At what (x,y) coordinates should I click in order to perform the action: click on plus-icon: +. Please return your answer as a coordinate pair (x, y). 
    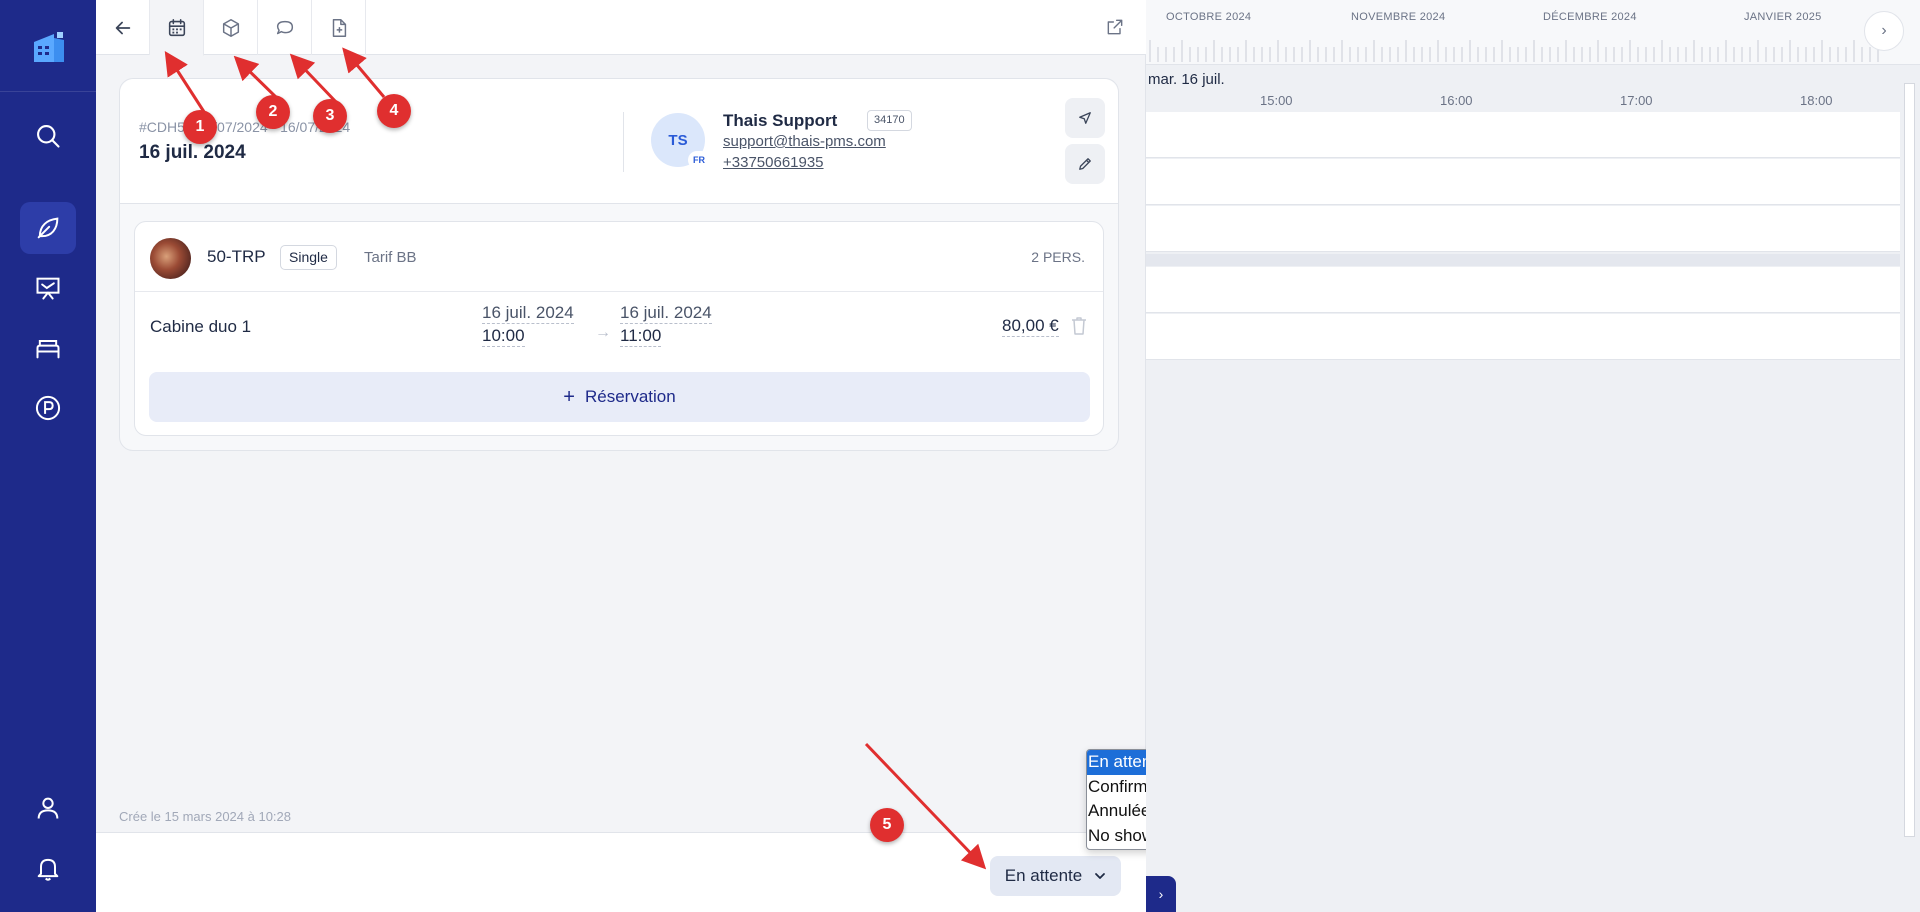
    Looking at the image, I should click on (569, 396).